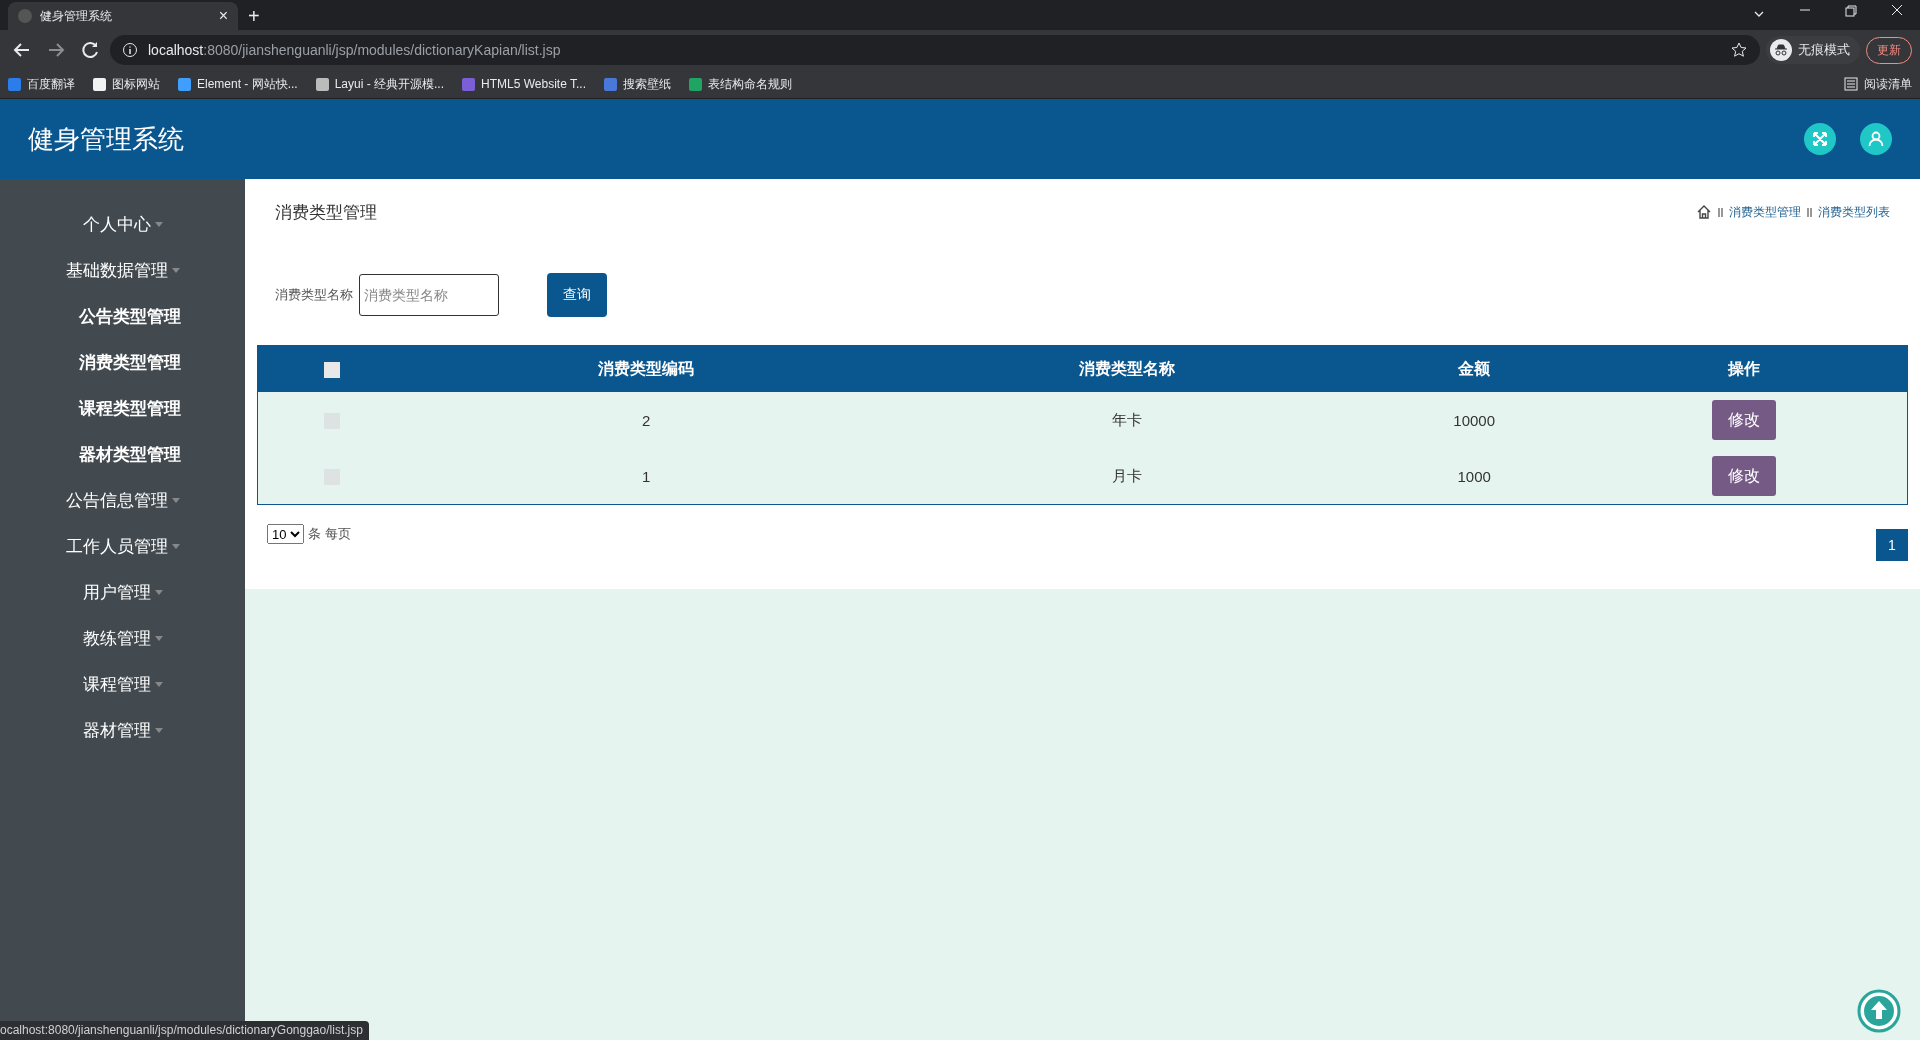 The image size is (1920, 1040). What do you see at coordinates (126, 84) in the screenshot?
I see `bookmark: 图标网站` at bounding box center [126, 84].